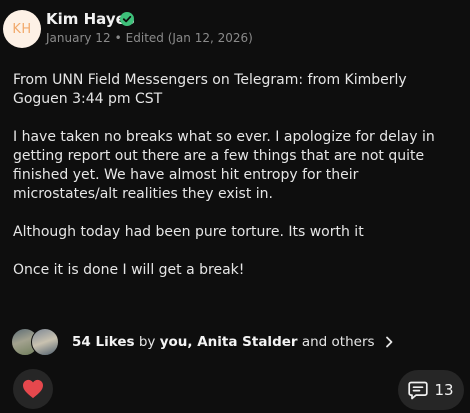  I want to click on likes-count: 54 Likes, so click(103, 342).